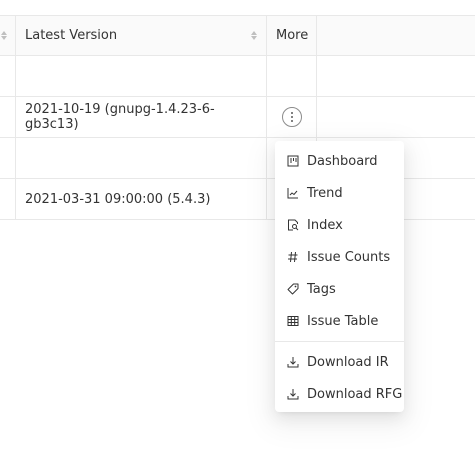 This screenshot has height=450, width=475. What do you see at coordinates (355, 394) in the screenshot?
I see `menu-item-label: Download RFG` at bounding box center [355, 394].